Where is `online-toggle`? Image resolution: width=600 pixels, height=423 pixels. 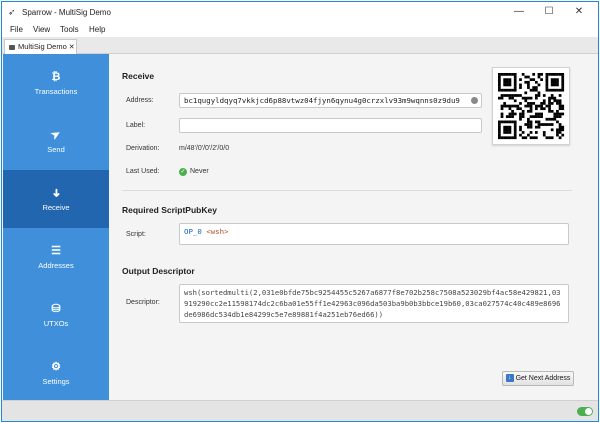
online-toggle is located at coordinates (585, 411).